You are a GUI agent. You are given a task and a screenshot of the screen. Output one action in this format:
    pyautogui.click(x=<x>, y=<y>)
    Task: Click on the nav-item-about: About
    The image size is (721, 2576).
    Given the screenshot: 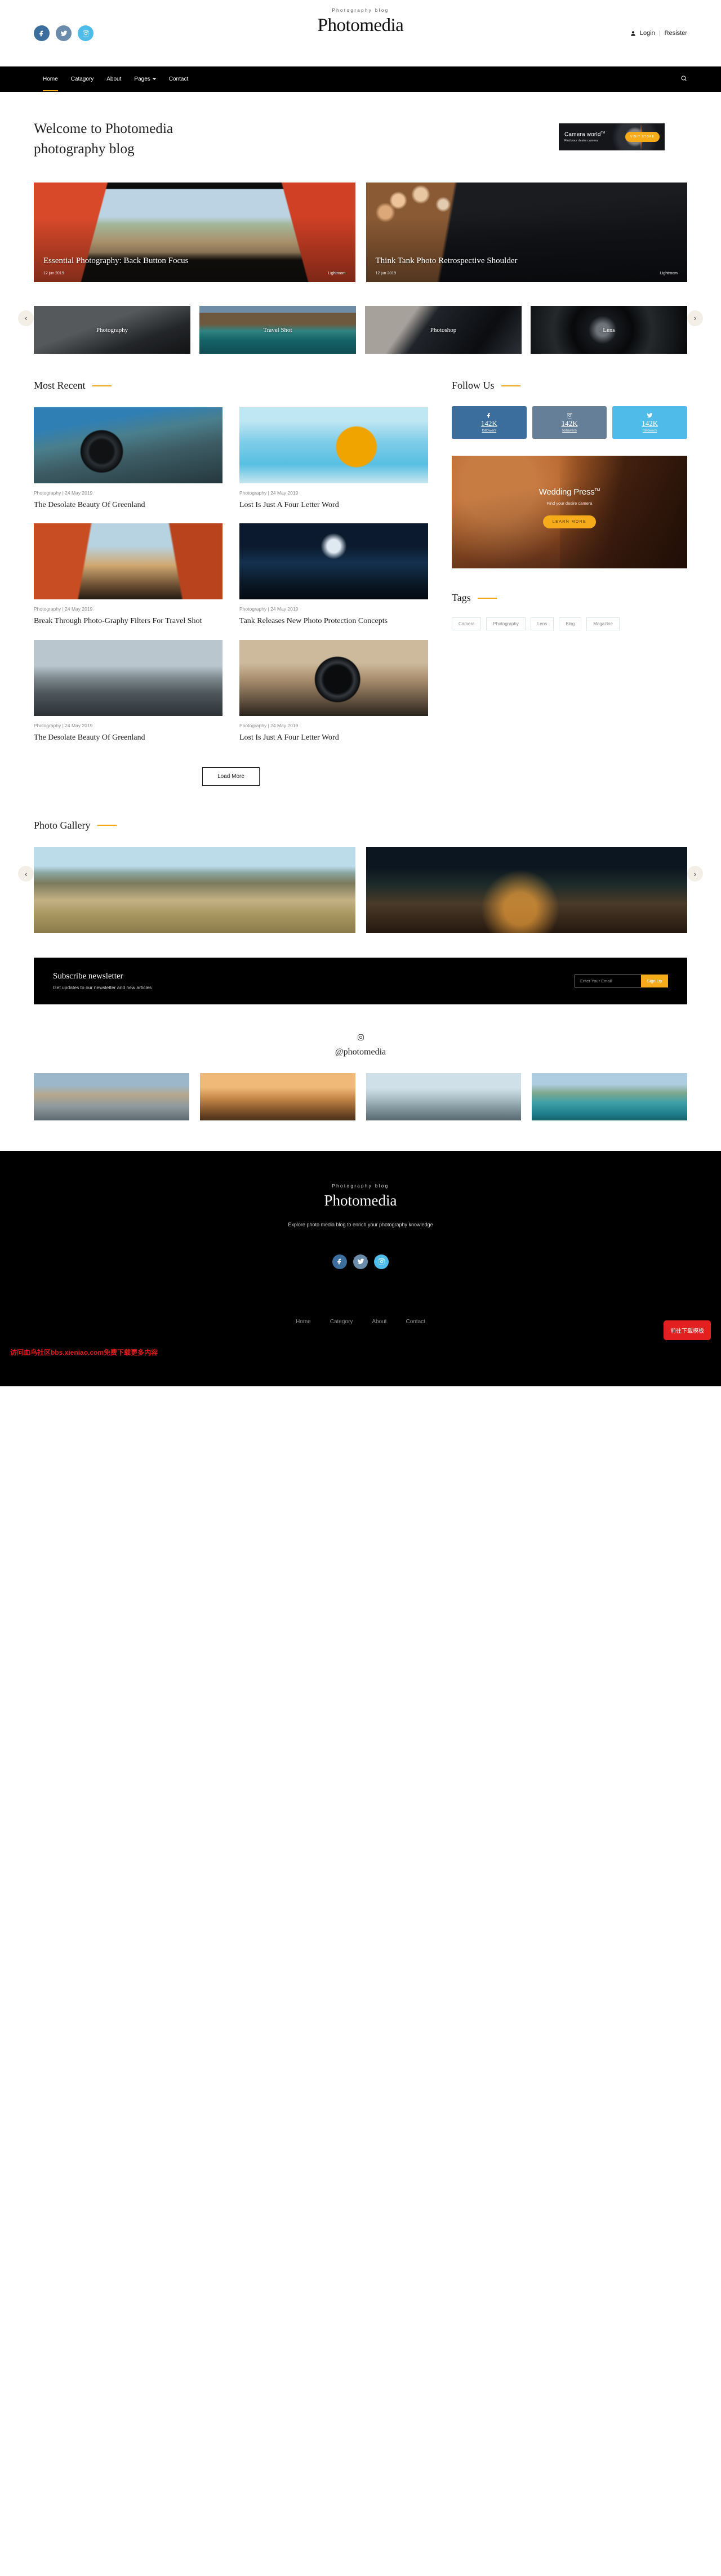 What is the action you would take?
    pyautogui.click(x=113, y=79)
    